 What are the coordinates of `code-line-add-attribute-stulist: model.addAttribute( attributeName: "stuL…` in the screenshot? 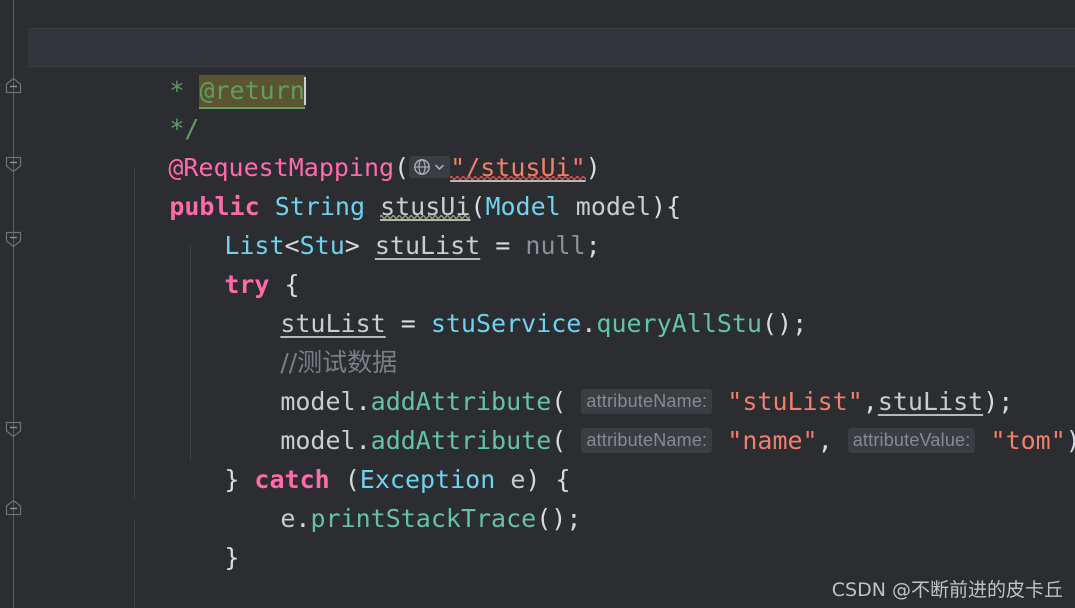 It's located at (601, 379).